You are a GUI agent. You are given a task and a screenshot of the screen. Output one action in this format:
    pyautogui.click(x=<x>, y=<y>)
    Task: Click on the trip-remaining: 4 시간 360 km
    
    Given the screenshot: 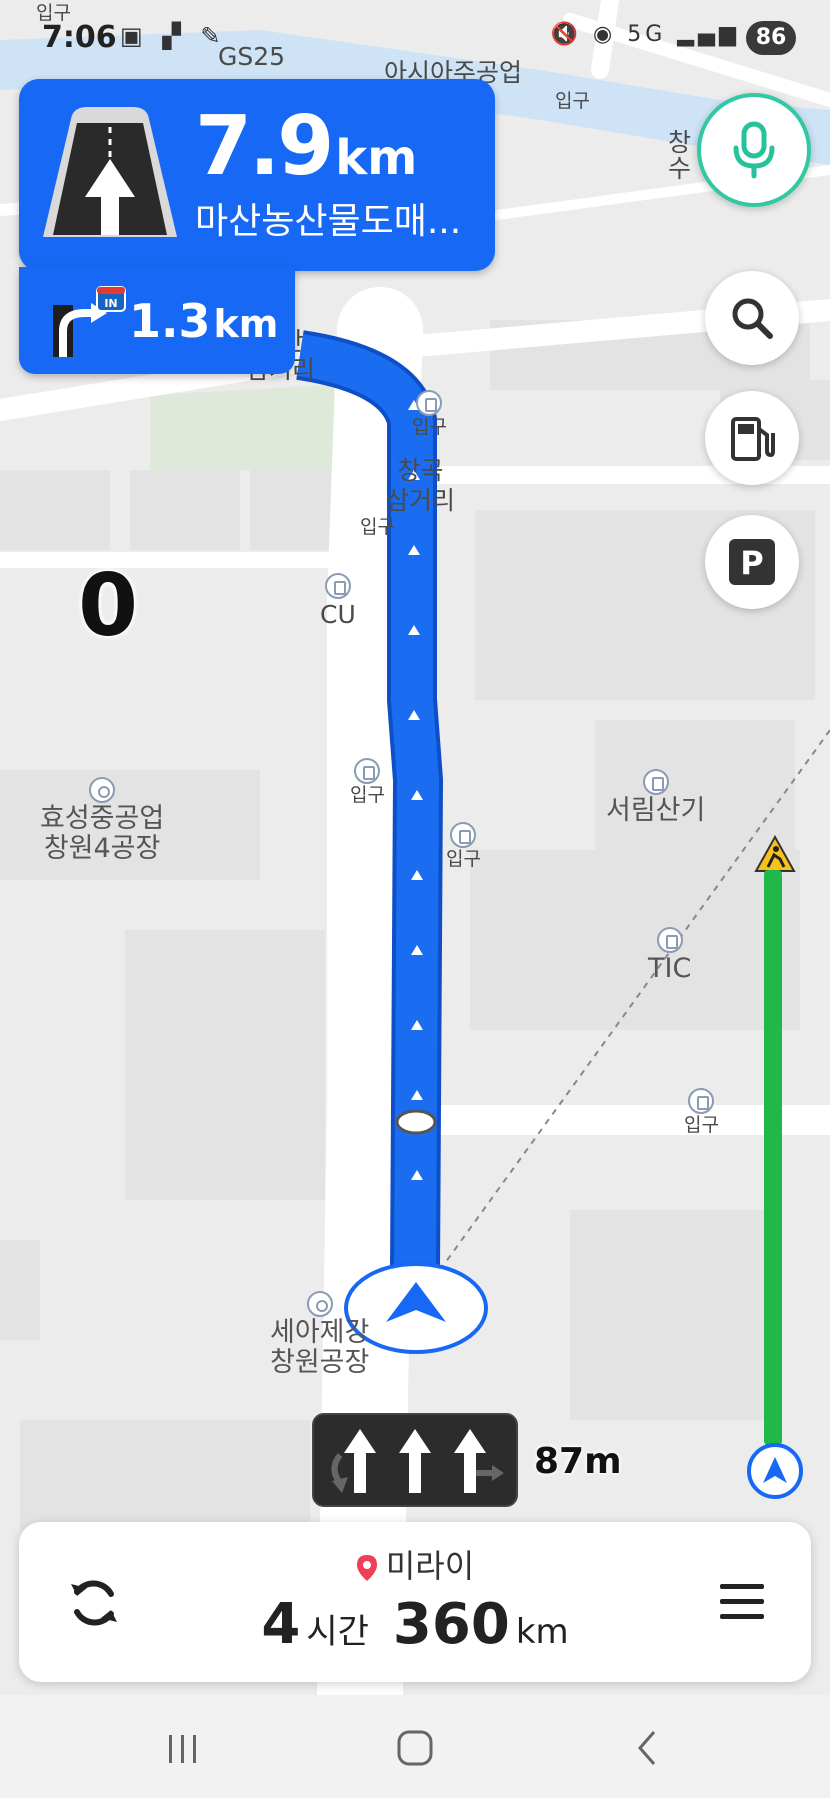 What is the action you would take?
    pyautogui.click(x=415, y=1631)
    